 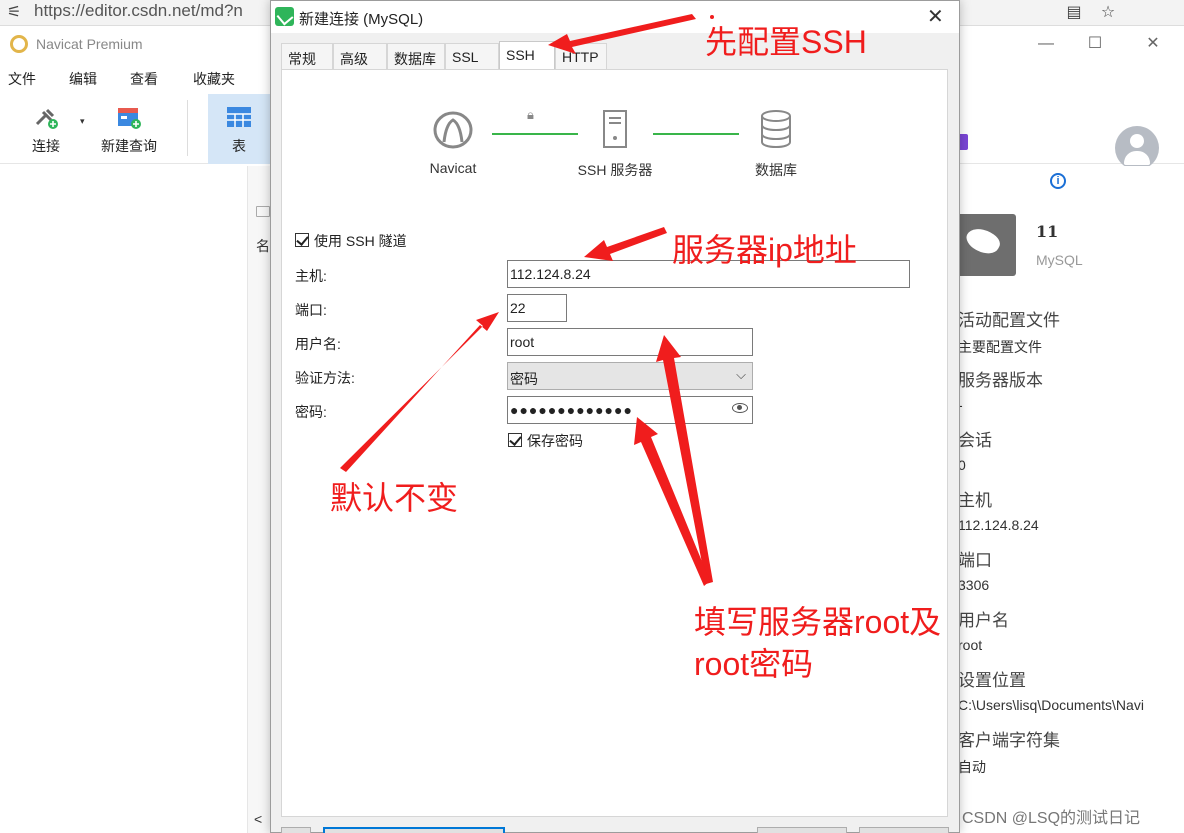 I want to click on info-key: 主机, so click(x=975, y=500).